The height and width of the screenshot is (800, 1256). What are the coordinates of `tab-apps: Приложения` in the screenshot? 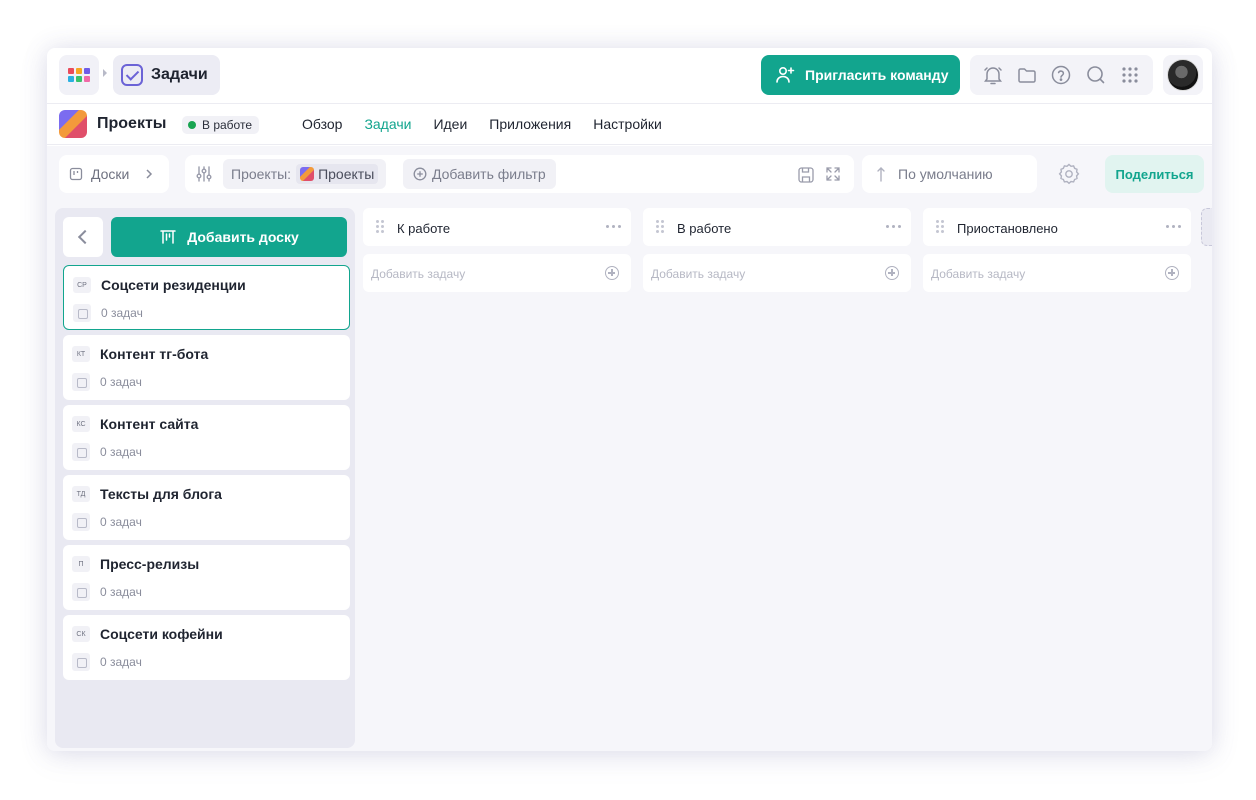 It's located at (530, 124).